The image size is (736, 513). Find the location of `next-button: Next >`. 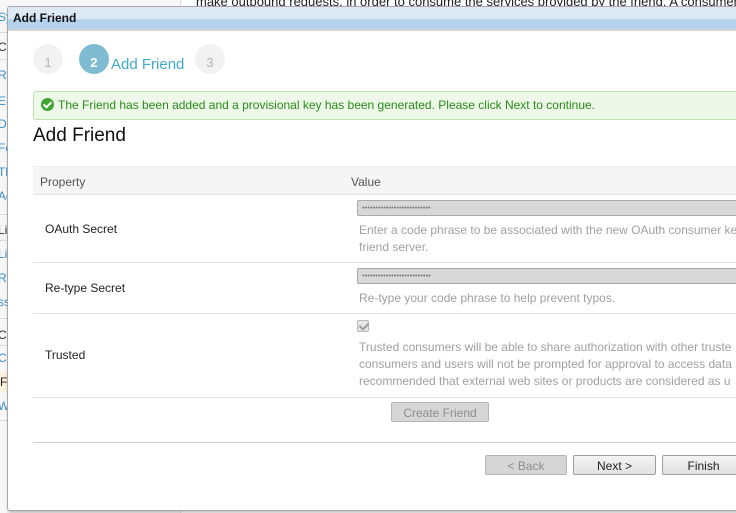

next-button: Next > is located at coordinates (614, 465).